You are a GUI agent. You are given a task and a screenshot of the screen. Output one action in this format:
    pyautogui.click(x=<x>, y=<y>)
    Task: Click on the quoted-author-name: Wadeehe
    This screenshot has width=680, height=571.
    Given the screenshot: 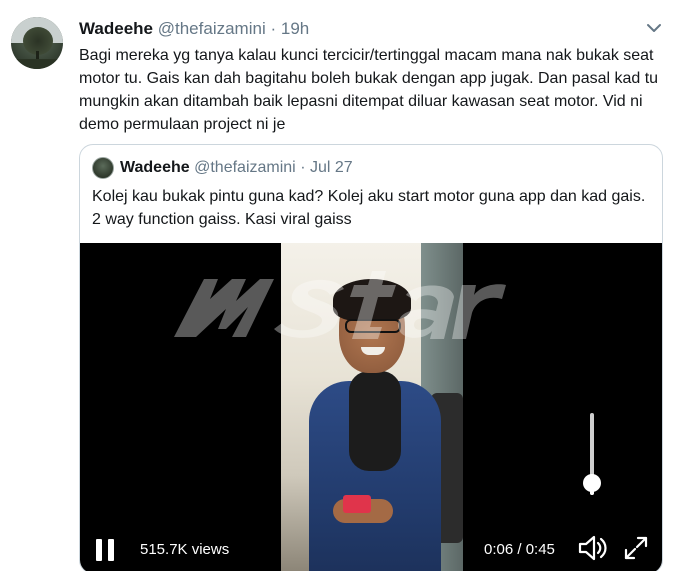 What is the action you would take?
    pyautogui.click(x=155, y=167)
    